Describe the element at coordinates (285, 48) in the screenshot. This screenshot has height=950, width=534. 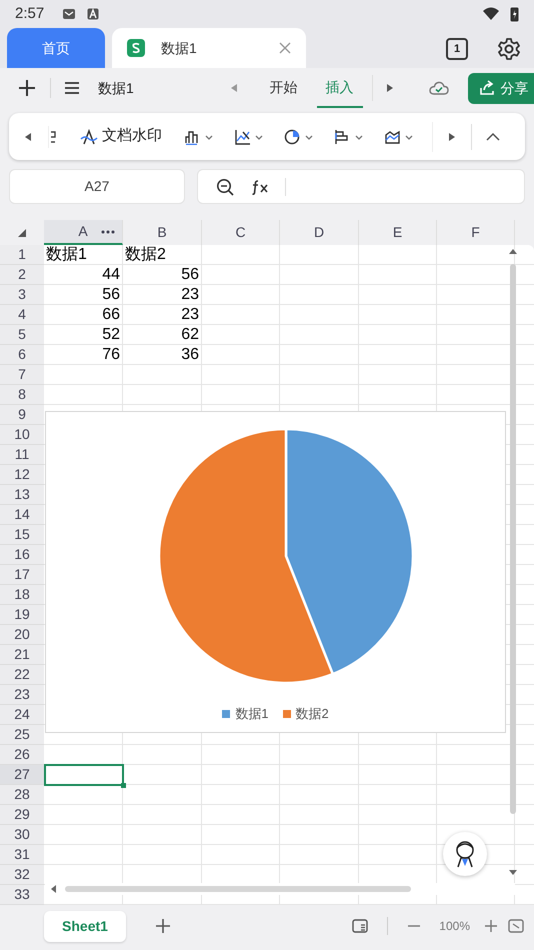
I see `close-icon` at that location.